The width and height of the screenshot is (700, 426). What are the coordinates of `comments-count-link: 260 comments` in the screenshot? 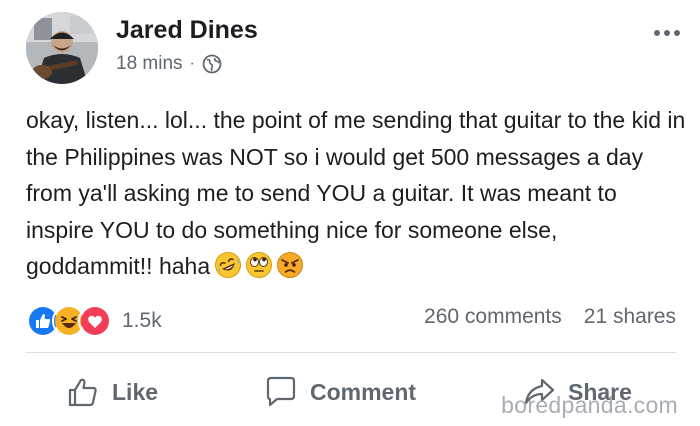 It's located at (493, 317).